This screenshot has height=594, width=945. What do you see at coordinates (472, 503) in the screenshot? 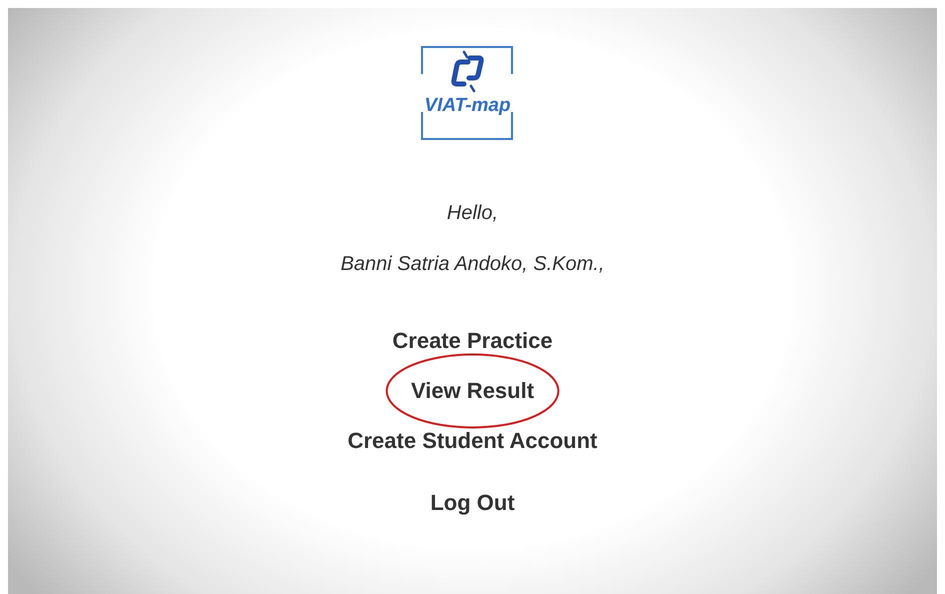
I see `menu-link: Log Out` at bounding box center [472, 503].